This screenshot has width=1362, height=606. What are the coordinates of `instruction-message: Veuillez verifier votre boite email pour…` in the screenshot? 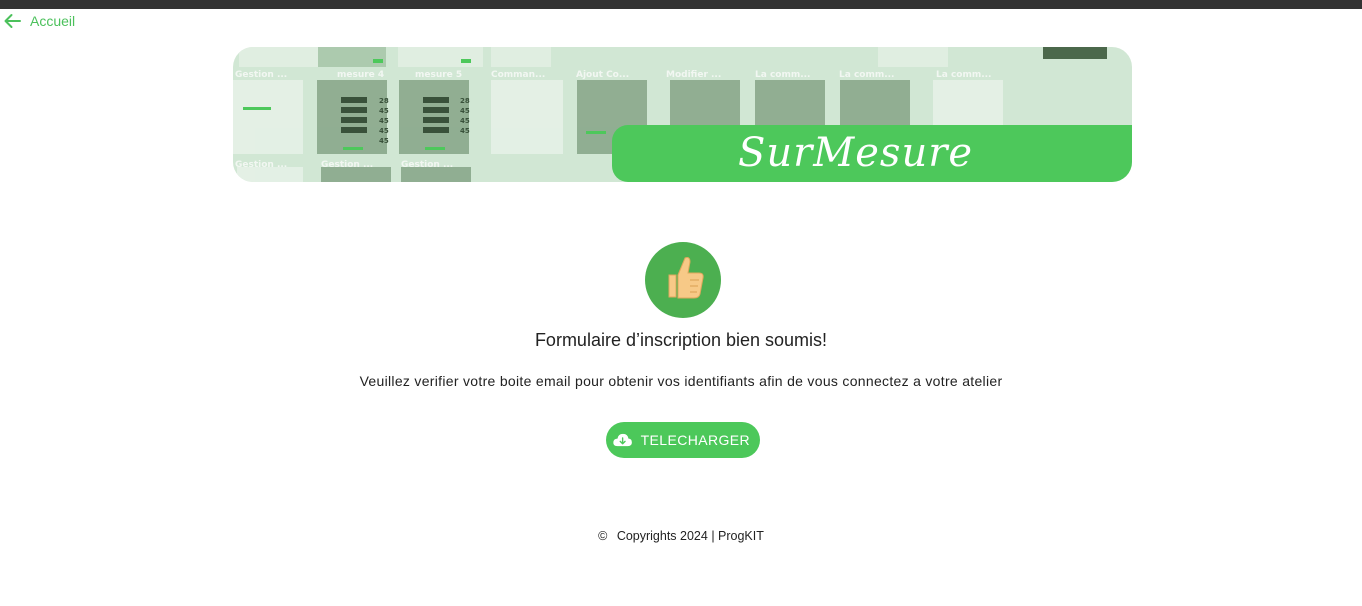 It's located at (681, 381).